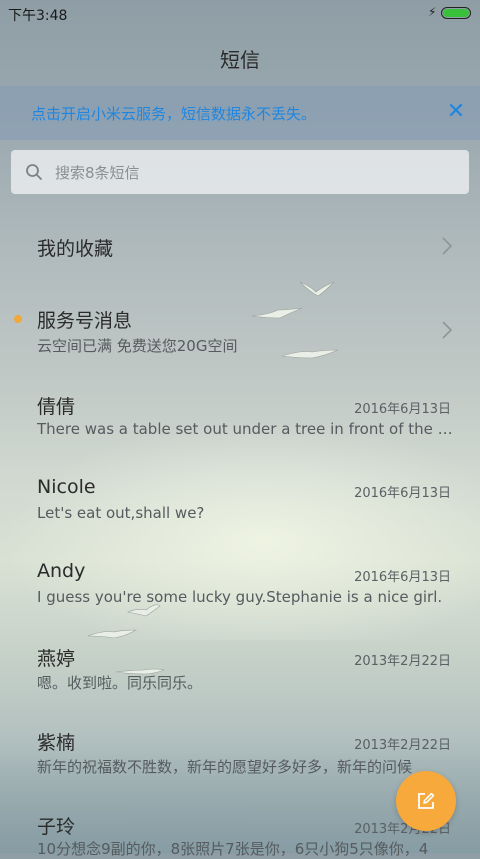 The image size is (480, 859). Describe the element at coordinates (56, 659) in the screenshot. I see `contact-name: 燕婷` at that location.